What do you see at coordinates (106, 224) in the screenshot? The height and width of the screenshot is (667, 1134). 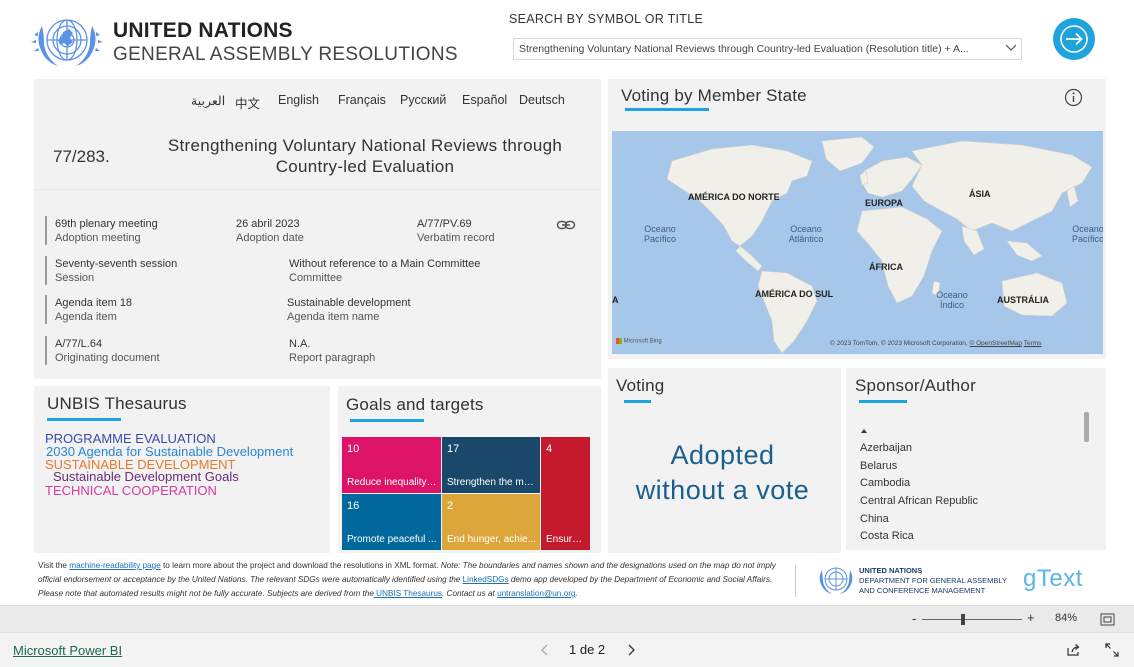 I see `adoption-meeting-value: 69th plenary meeting` at bounding box center [106, 224].